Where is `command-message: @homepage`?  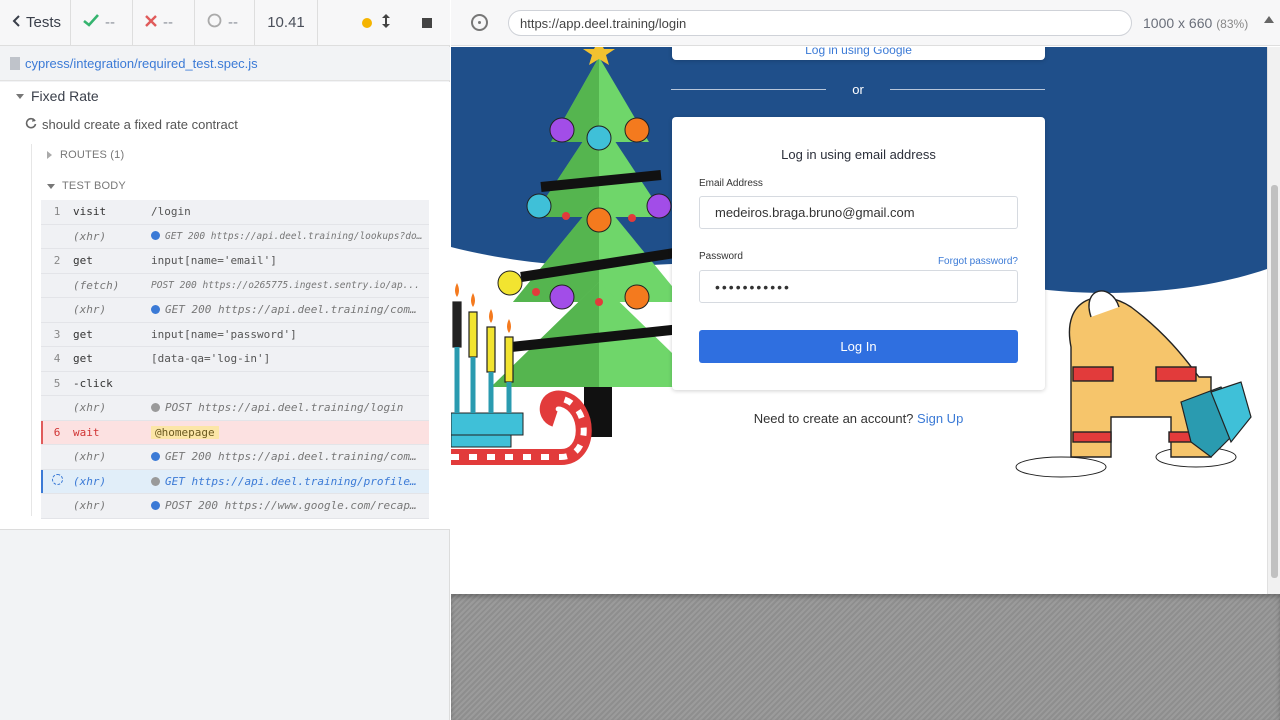
command-message: @homepage is located at coordinates (290, 432).